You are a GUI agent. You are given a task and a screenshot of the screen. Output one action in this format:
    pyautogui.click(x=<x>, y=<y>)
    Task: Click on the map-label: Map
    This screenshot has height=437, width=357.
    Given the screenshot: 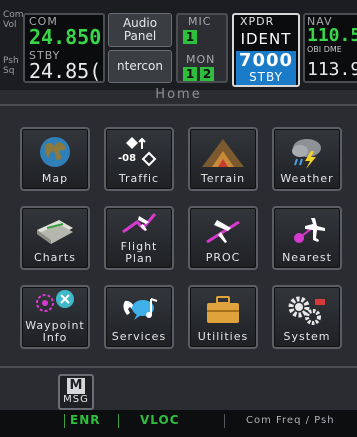 What is the action you would take?
    pyautogui.click(x=55, y=178)
    